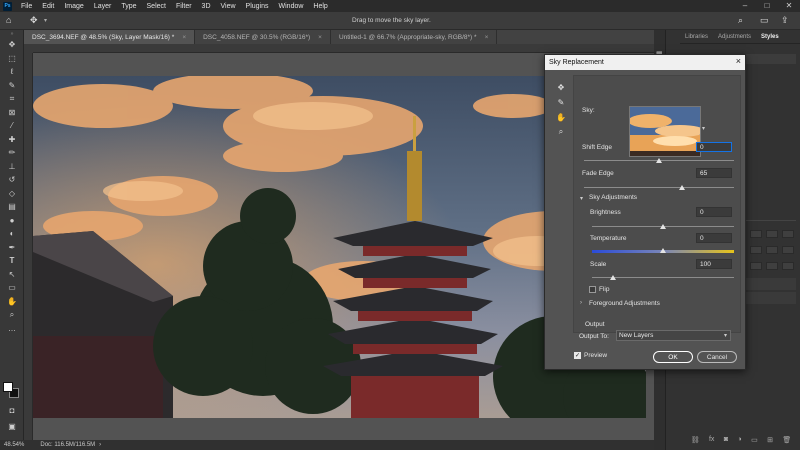 The height and width of the screenshot is (450, 800). What do you see at coordinates (717, 357) in the screenshot?
I see `cancel-button: Cancel` at bounding box center [717, 357].